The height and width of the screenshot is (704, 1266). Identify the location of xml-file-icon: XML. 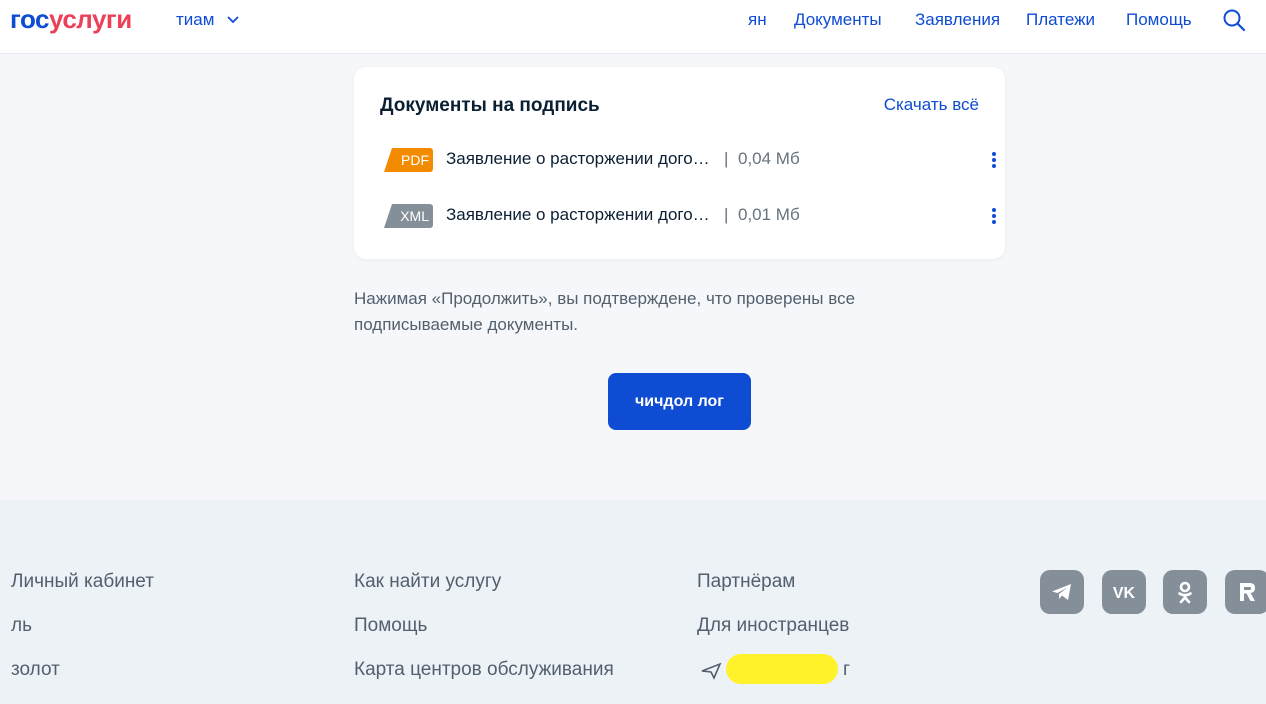
(408, 216).